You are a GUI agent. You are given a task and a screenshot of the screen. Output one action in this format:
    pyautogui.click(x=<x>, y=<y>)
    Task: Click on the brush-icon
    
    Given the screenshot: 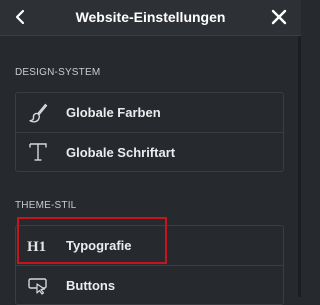 What is the action you would take?
    pyautogui.click(x=38, y=113)
    